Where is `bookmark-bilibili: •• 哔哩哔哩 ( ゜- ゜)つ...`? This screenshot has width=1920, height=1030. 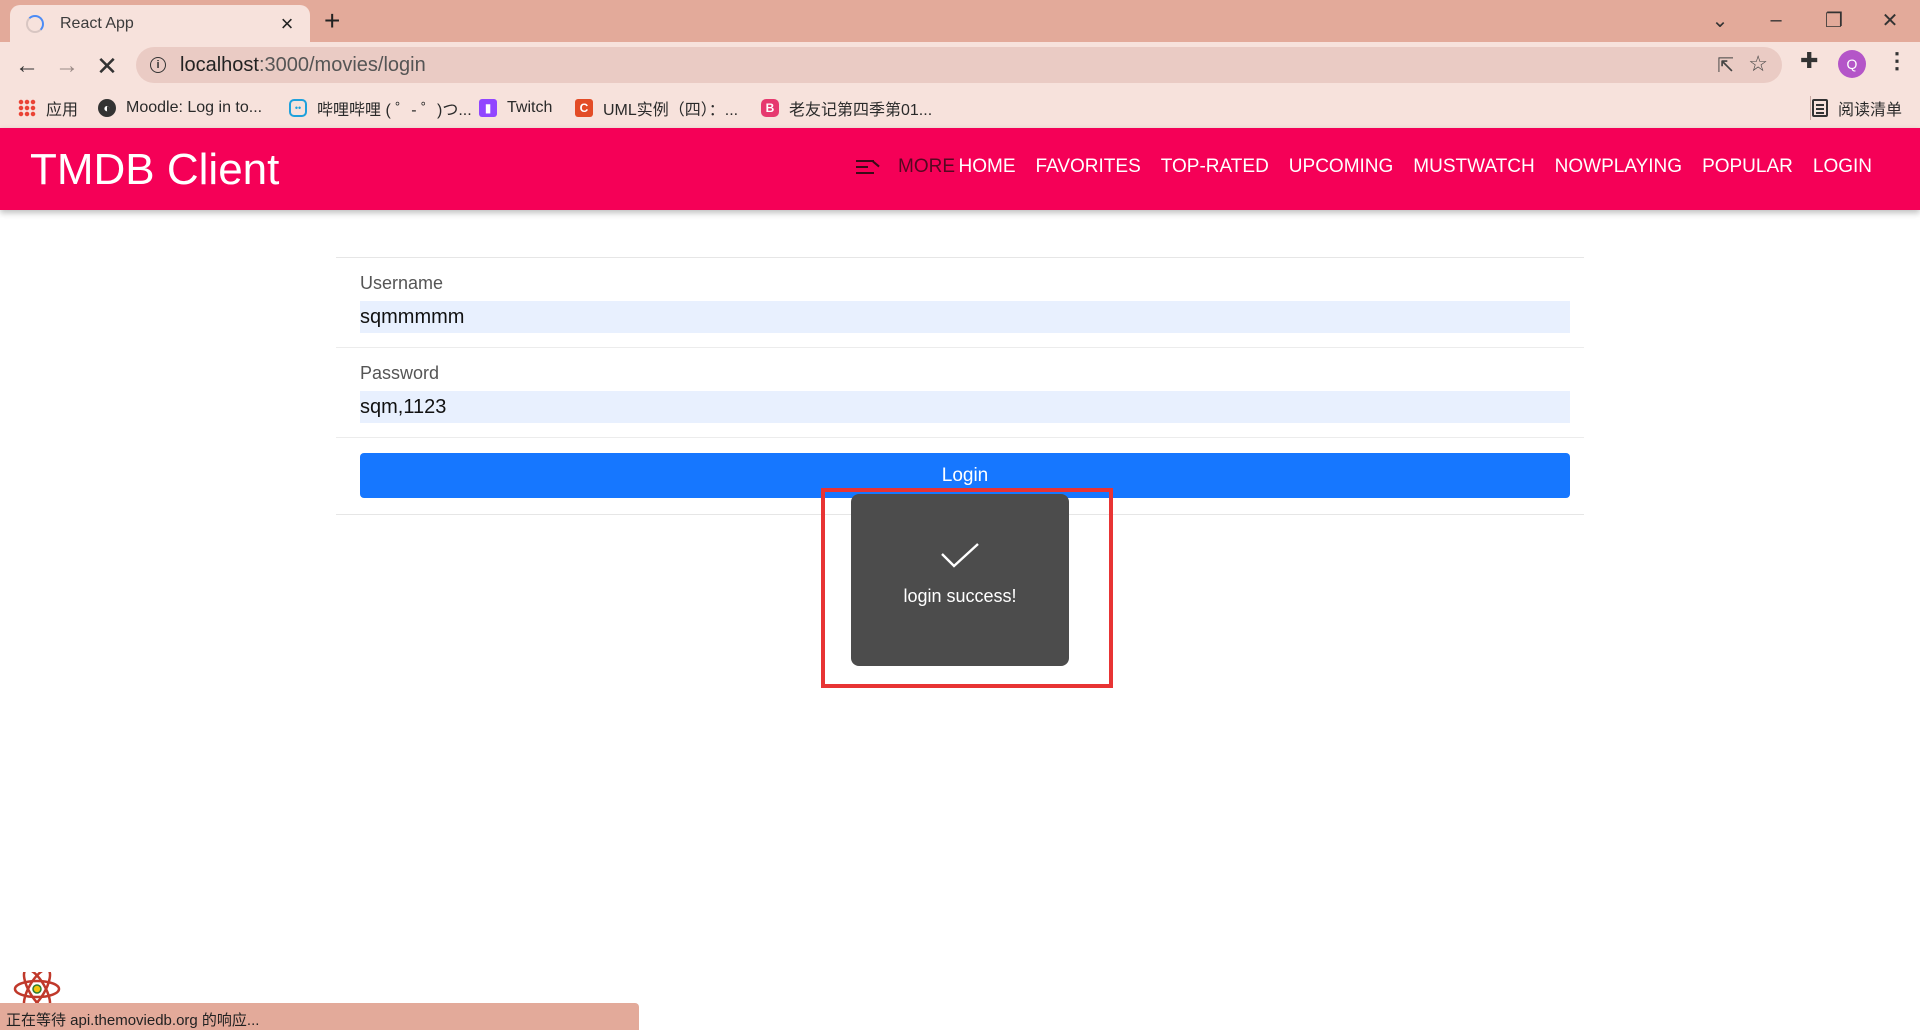
bookmark-bilibili: •• 哔哩哔哩 ( ゜- ゜)つ... is located at coordinates (380, 108).